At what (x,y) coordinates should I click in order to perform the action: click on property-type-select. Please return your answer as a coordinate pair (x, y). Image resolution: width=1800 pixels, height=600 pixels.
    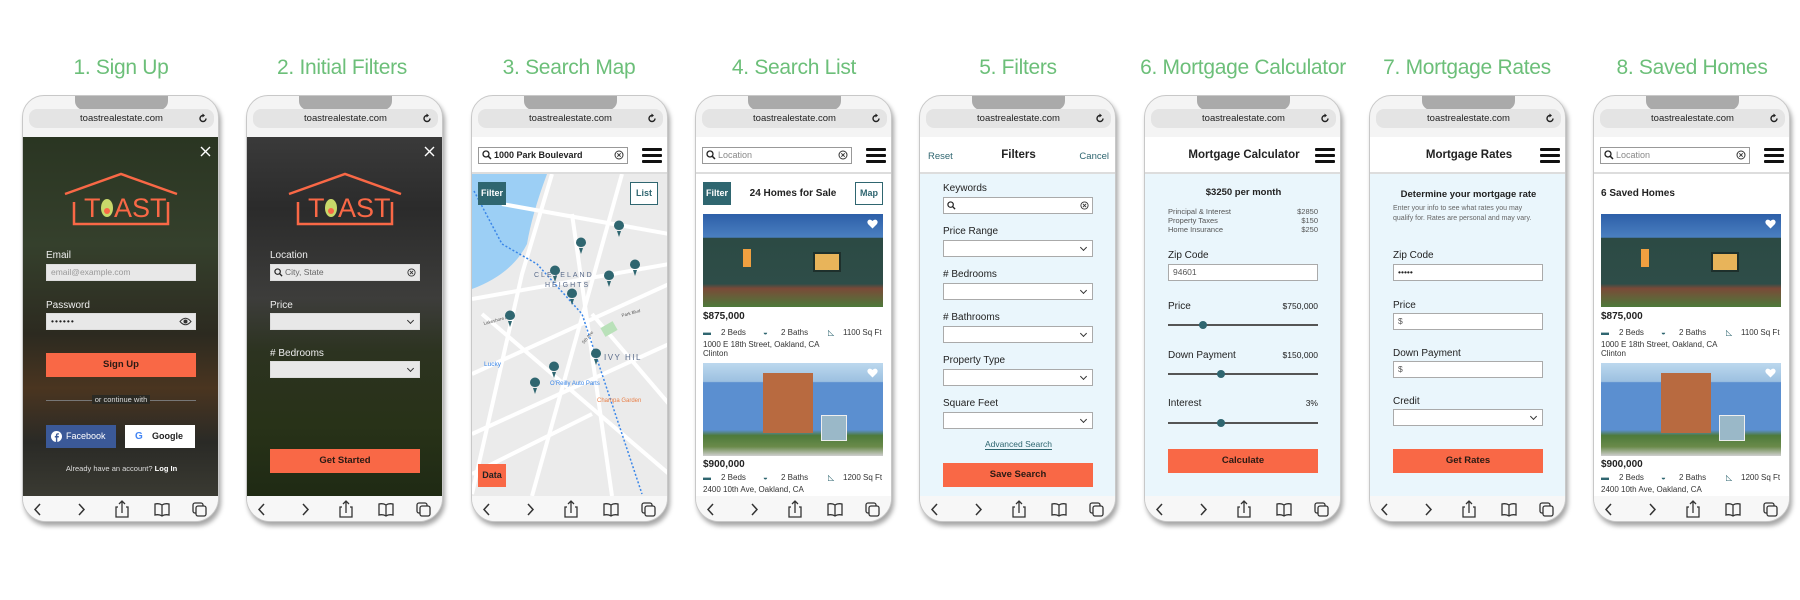
    Looking at the image, I should click on (1018, 377).